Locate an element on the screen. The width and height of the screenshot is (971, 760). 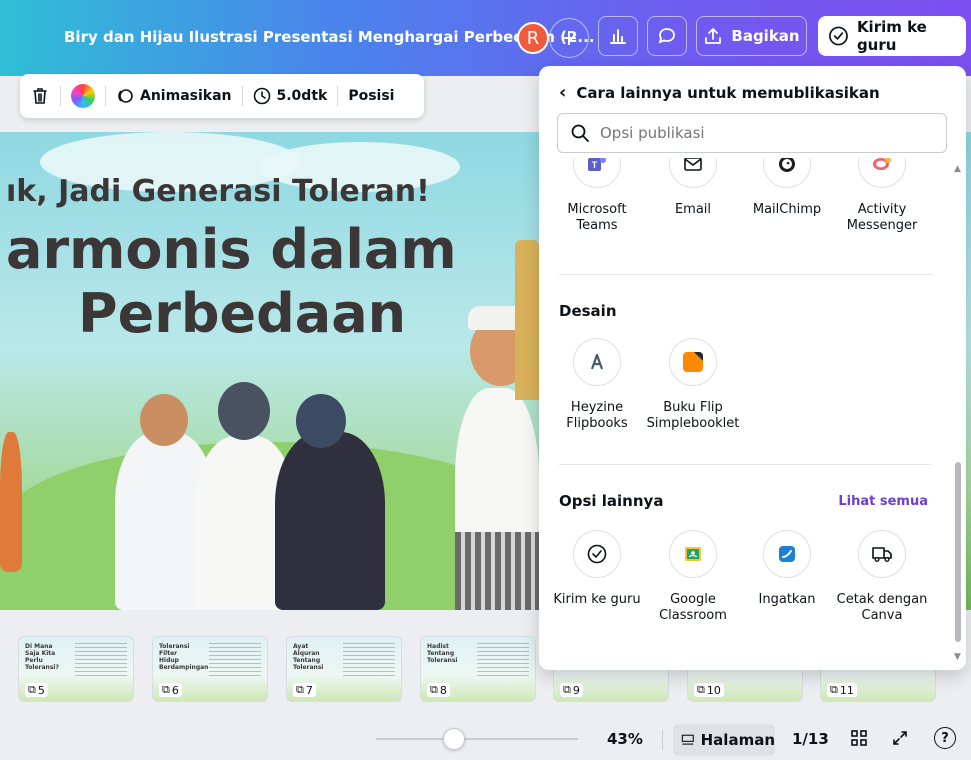
insights-button is located at coordinates (618, 36).